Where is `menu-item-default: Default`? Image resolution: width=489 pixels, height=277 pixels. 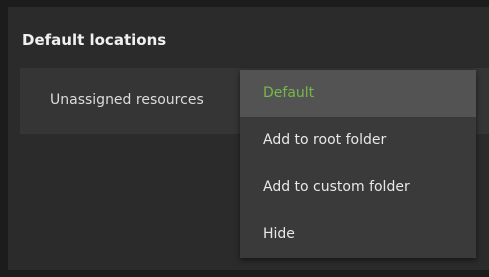 menu-item-default: Default is located at coordinates (358, 93).